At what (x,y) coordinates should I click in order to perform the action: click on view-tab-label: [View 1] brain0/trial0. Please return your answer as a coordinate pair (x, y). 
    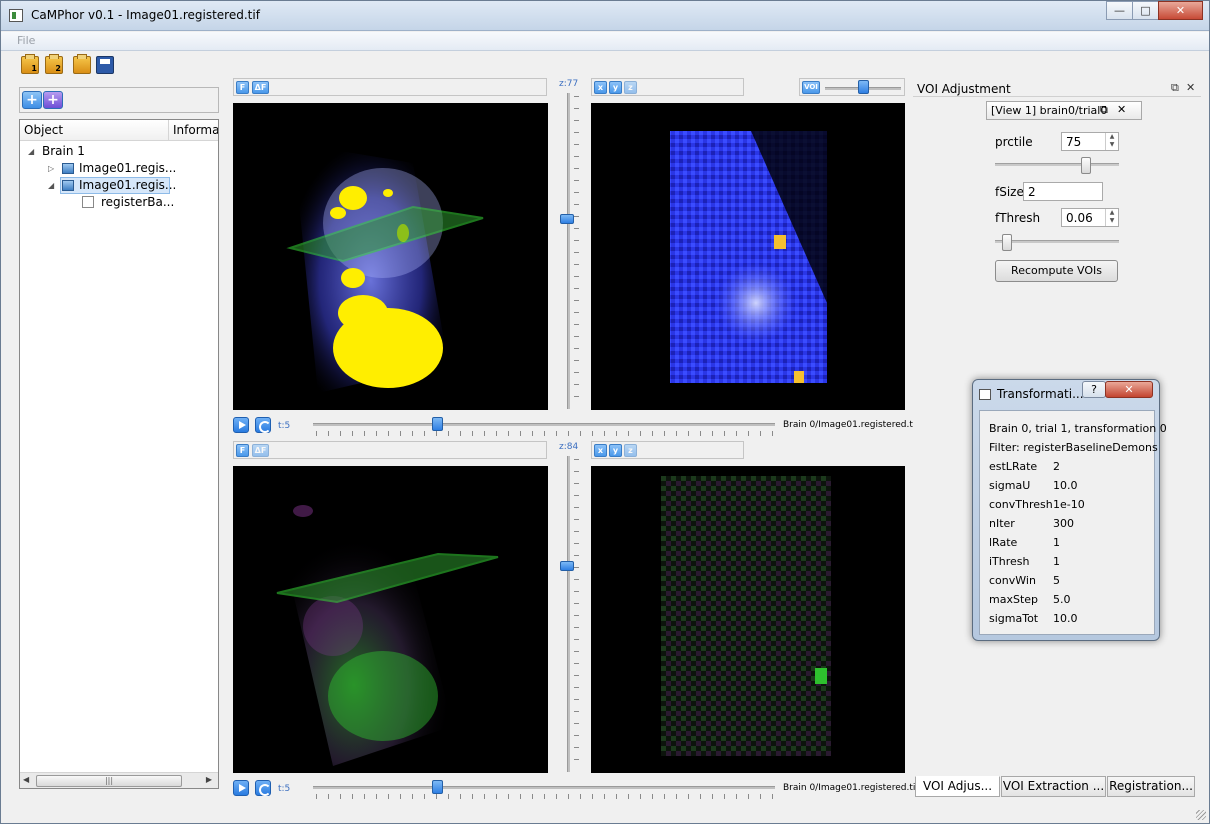
    Looking at the image, I should click on (1049, 110).